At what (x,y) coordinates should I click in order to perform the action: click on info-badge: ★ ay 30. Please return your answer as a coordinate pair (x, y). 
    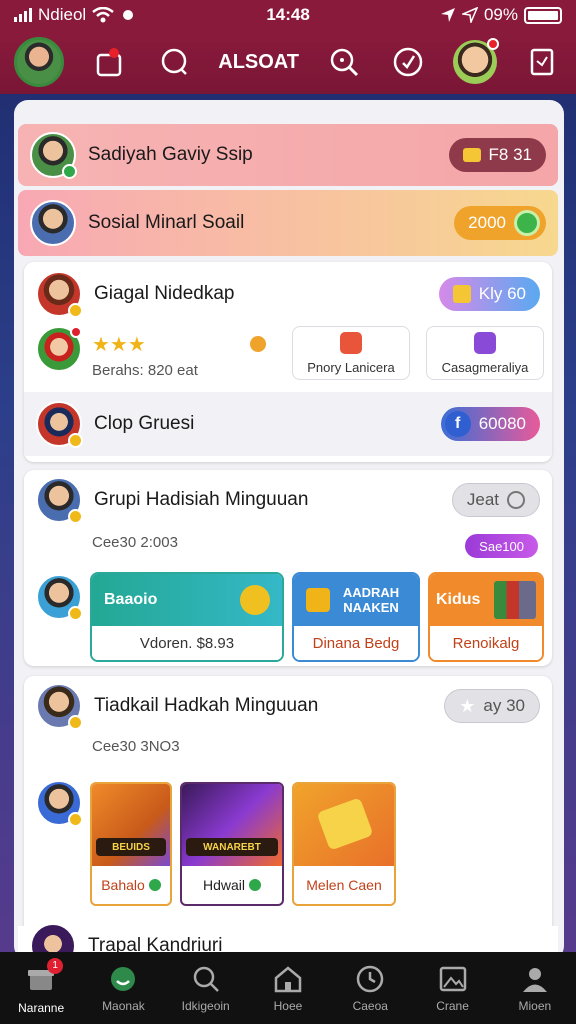
    Looking at the image, I should click on (492, 706).